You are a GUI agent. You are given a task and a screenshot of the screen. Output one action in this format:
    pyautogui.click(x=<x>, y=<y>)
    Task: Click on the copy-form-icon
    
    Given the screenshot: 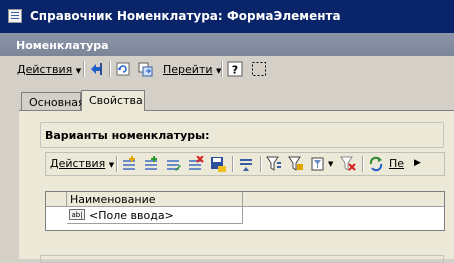 What is the action you would take?
    pyautogui.click(x=145, y=69)
    